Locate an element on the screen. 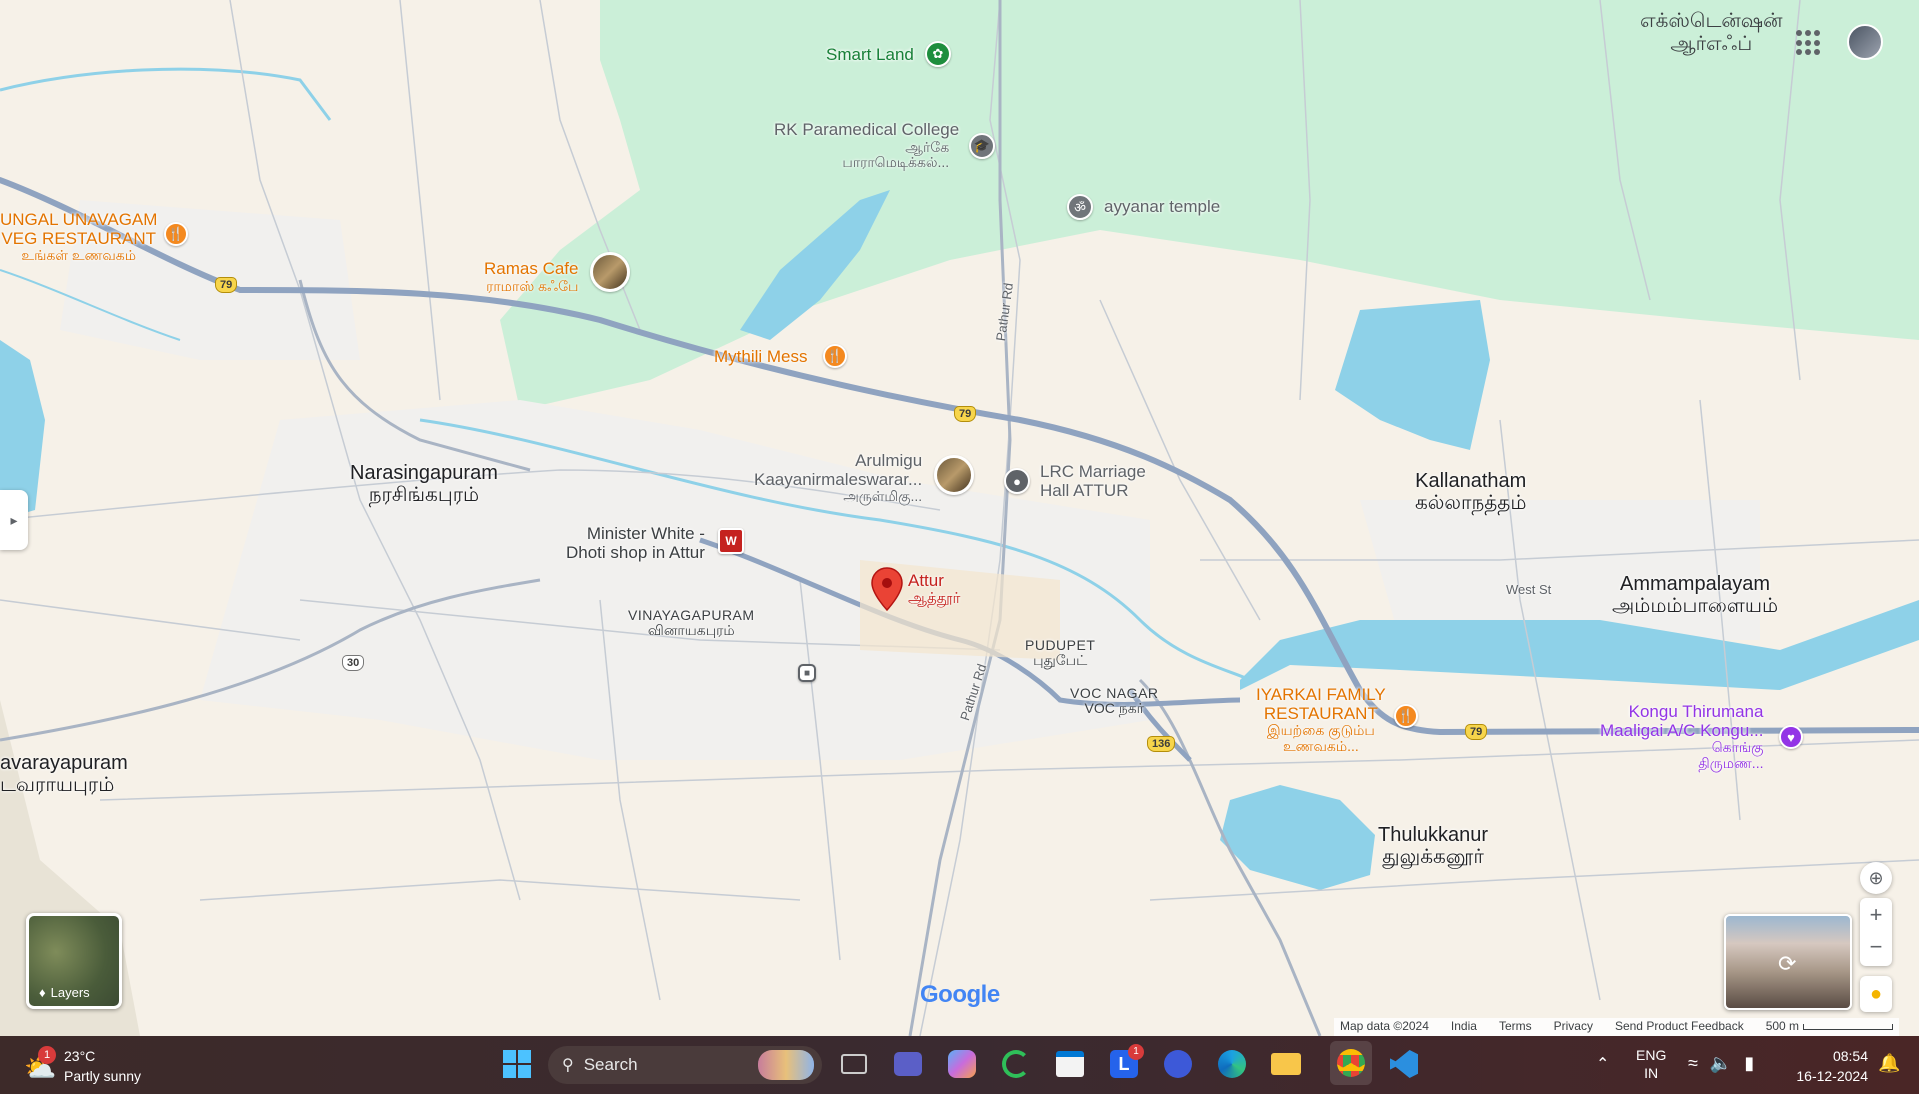  loader-app-icon is located at coordinates (1016, 1064).